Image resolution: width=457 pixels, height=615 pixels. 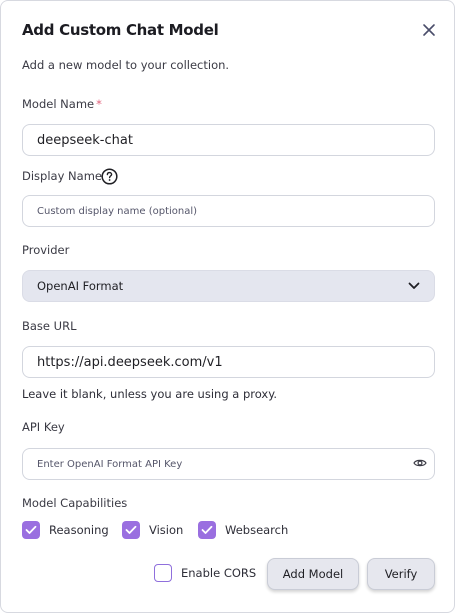 I want to click on websearch-checkbox, so click(x=207, y=530).